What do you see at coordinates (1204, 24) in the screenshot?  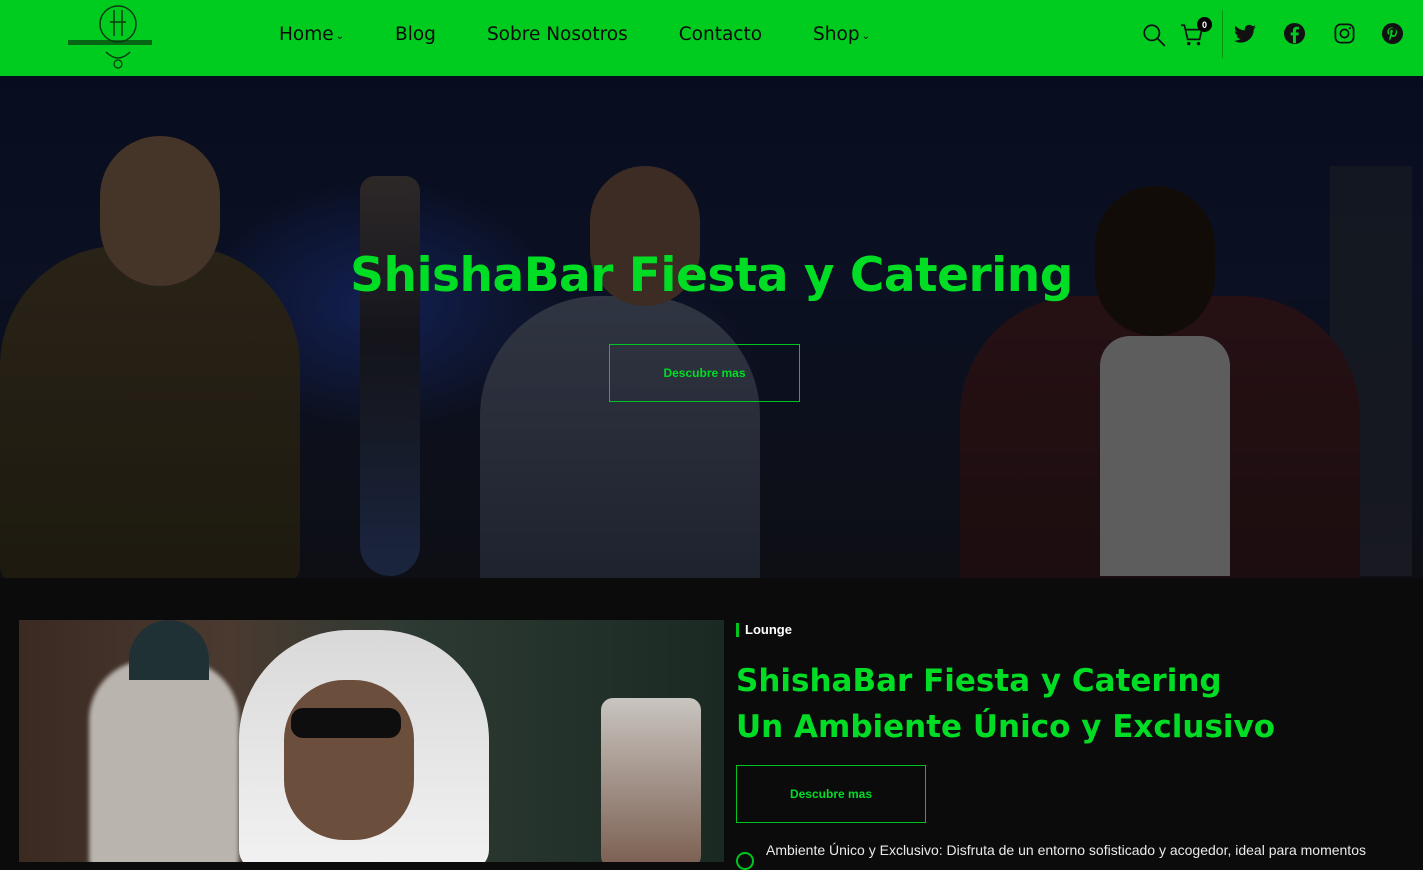 I see `cart-count-badge: 0` at bounding box center [1204, 24].